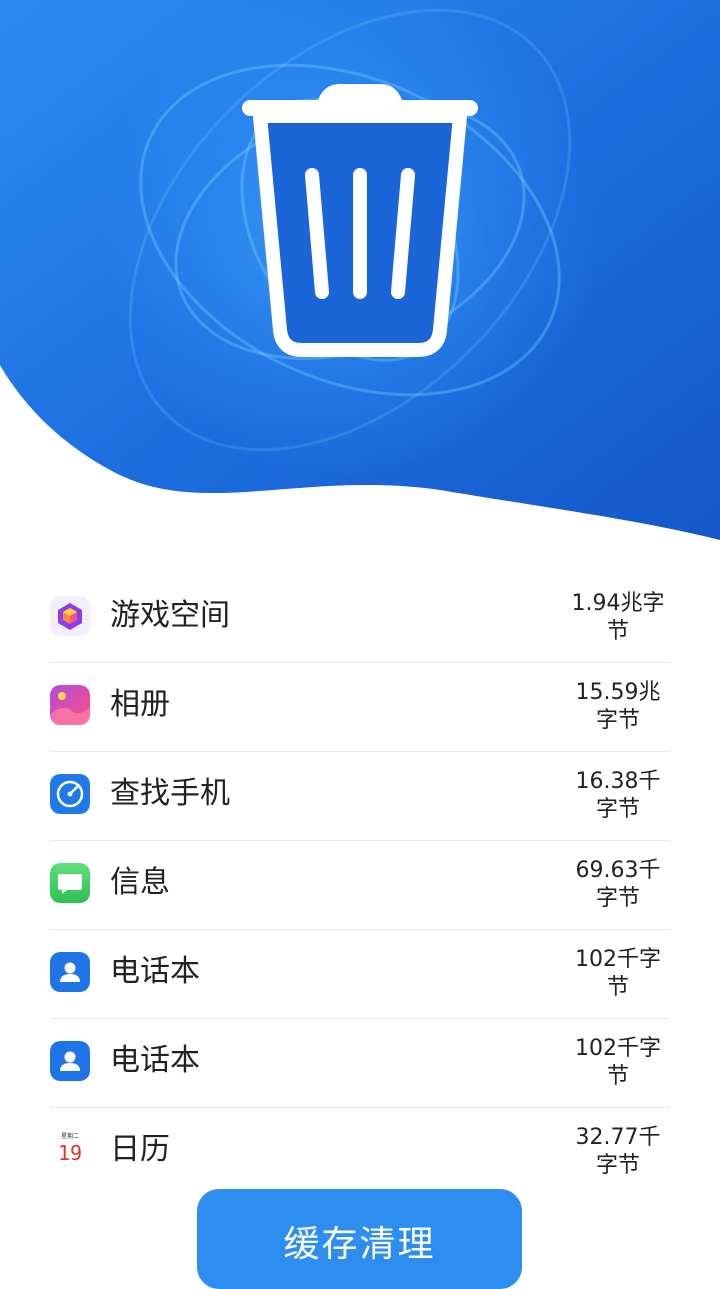 The image size is (720, 1289). I want to click on list-item: 信息 69.63千字节, so click(360, 885).